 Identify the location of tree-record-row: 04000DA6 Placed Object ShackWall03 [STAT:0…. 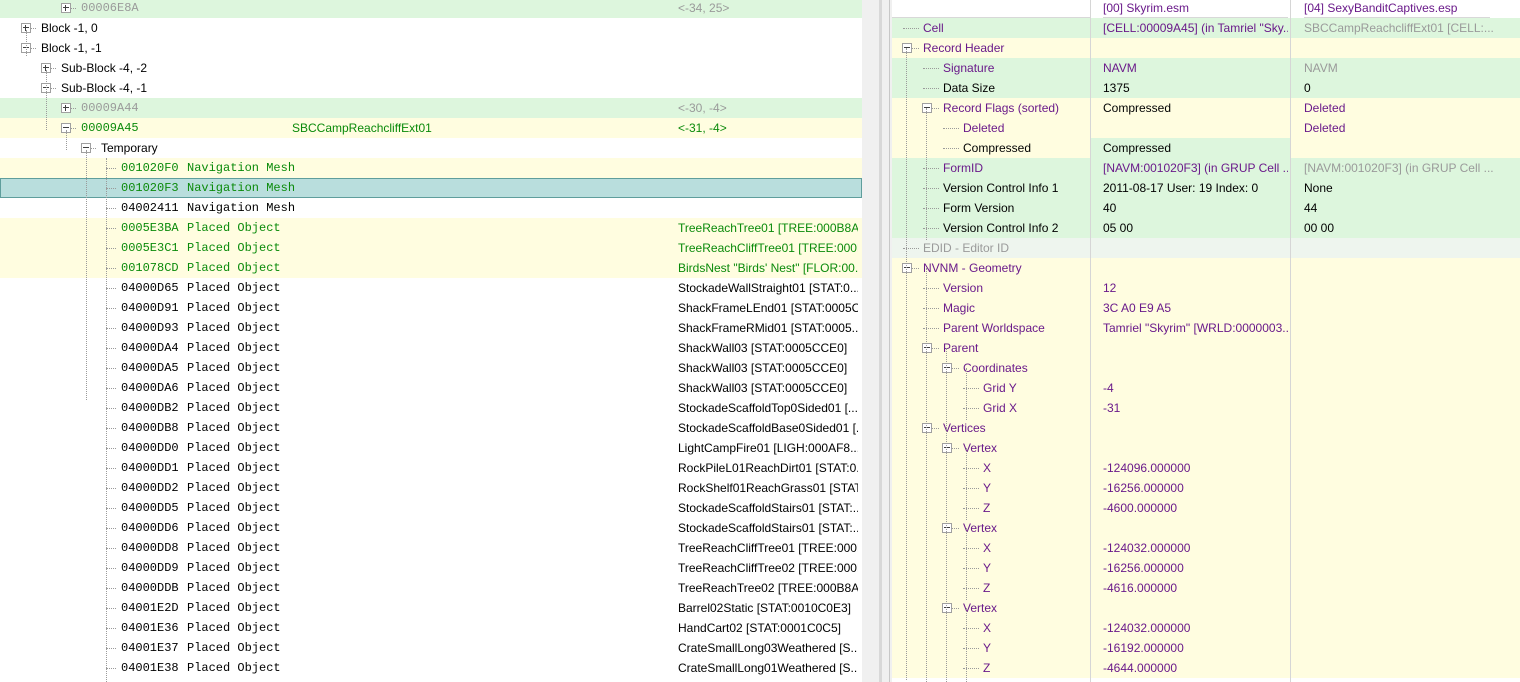
(431, 388).